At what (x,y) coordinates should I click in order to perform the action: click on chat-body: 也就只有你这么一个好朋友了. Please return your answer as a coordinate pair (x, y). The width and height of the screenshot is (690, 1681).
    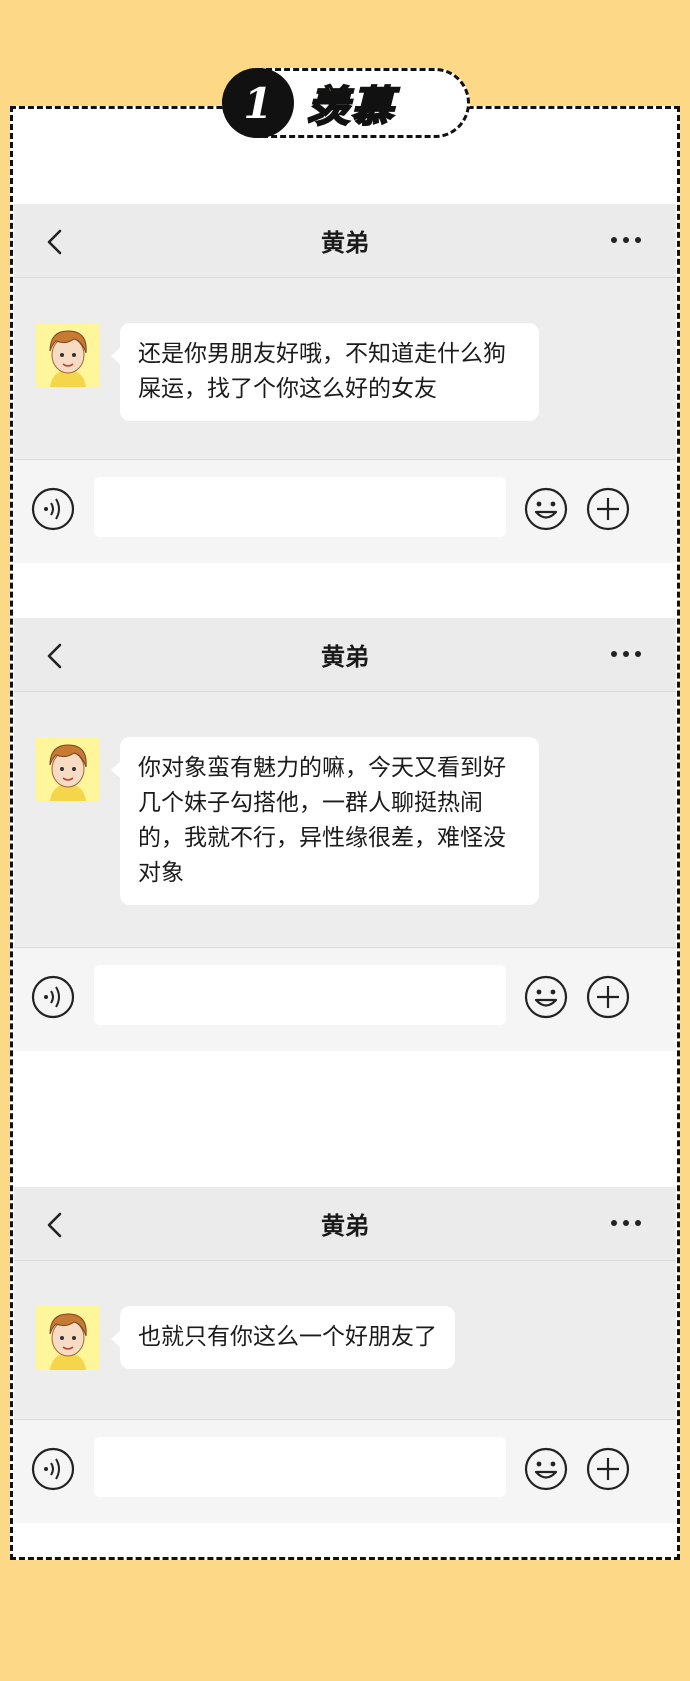
    Looking at the image, I should click on (345, 1340).